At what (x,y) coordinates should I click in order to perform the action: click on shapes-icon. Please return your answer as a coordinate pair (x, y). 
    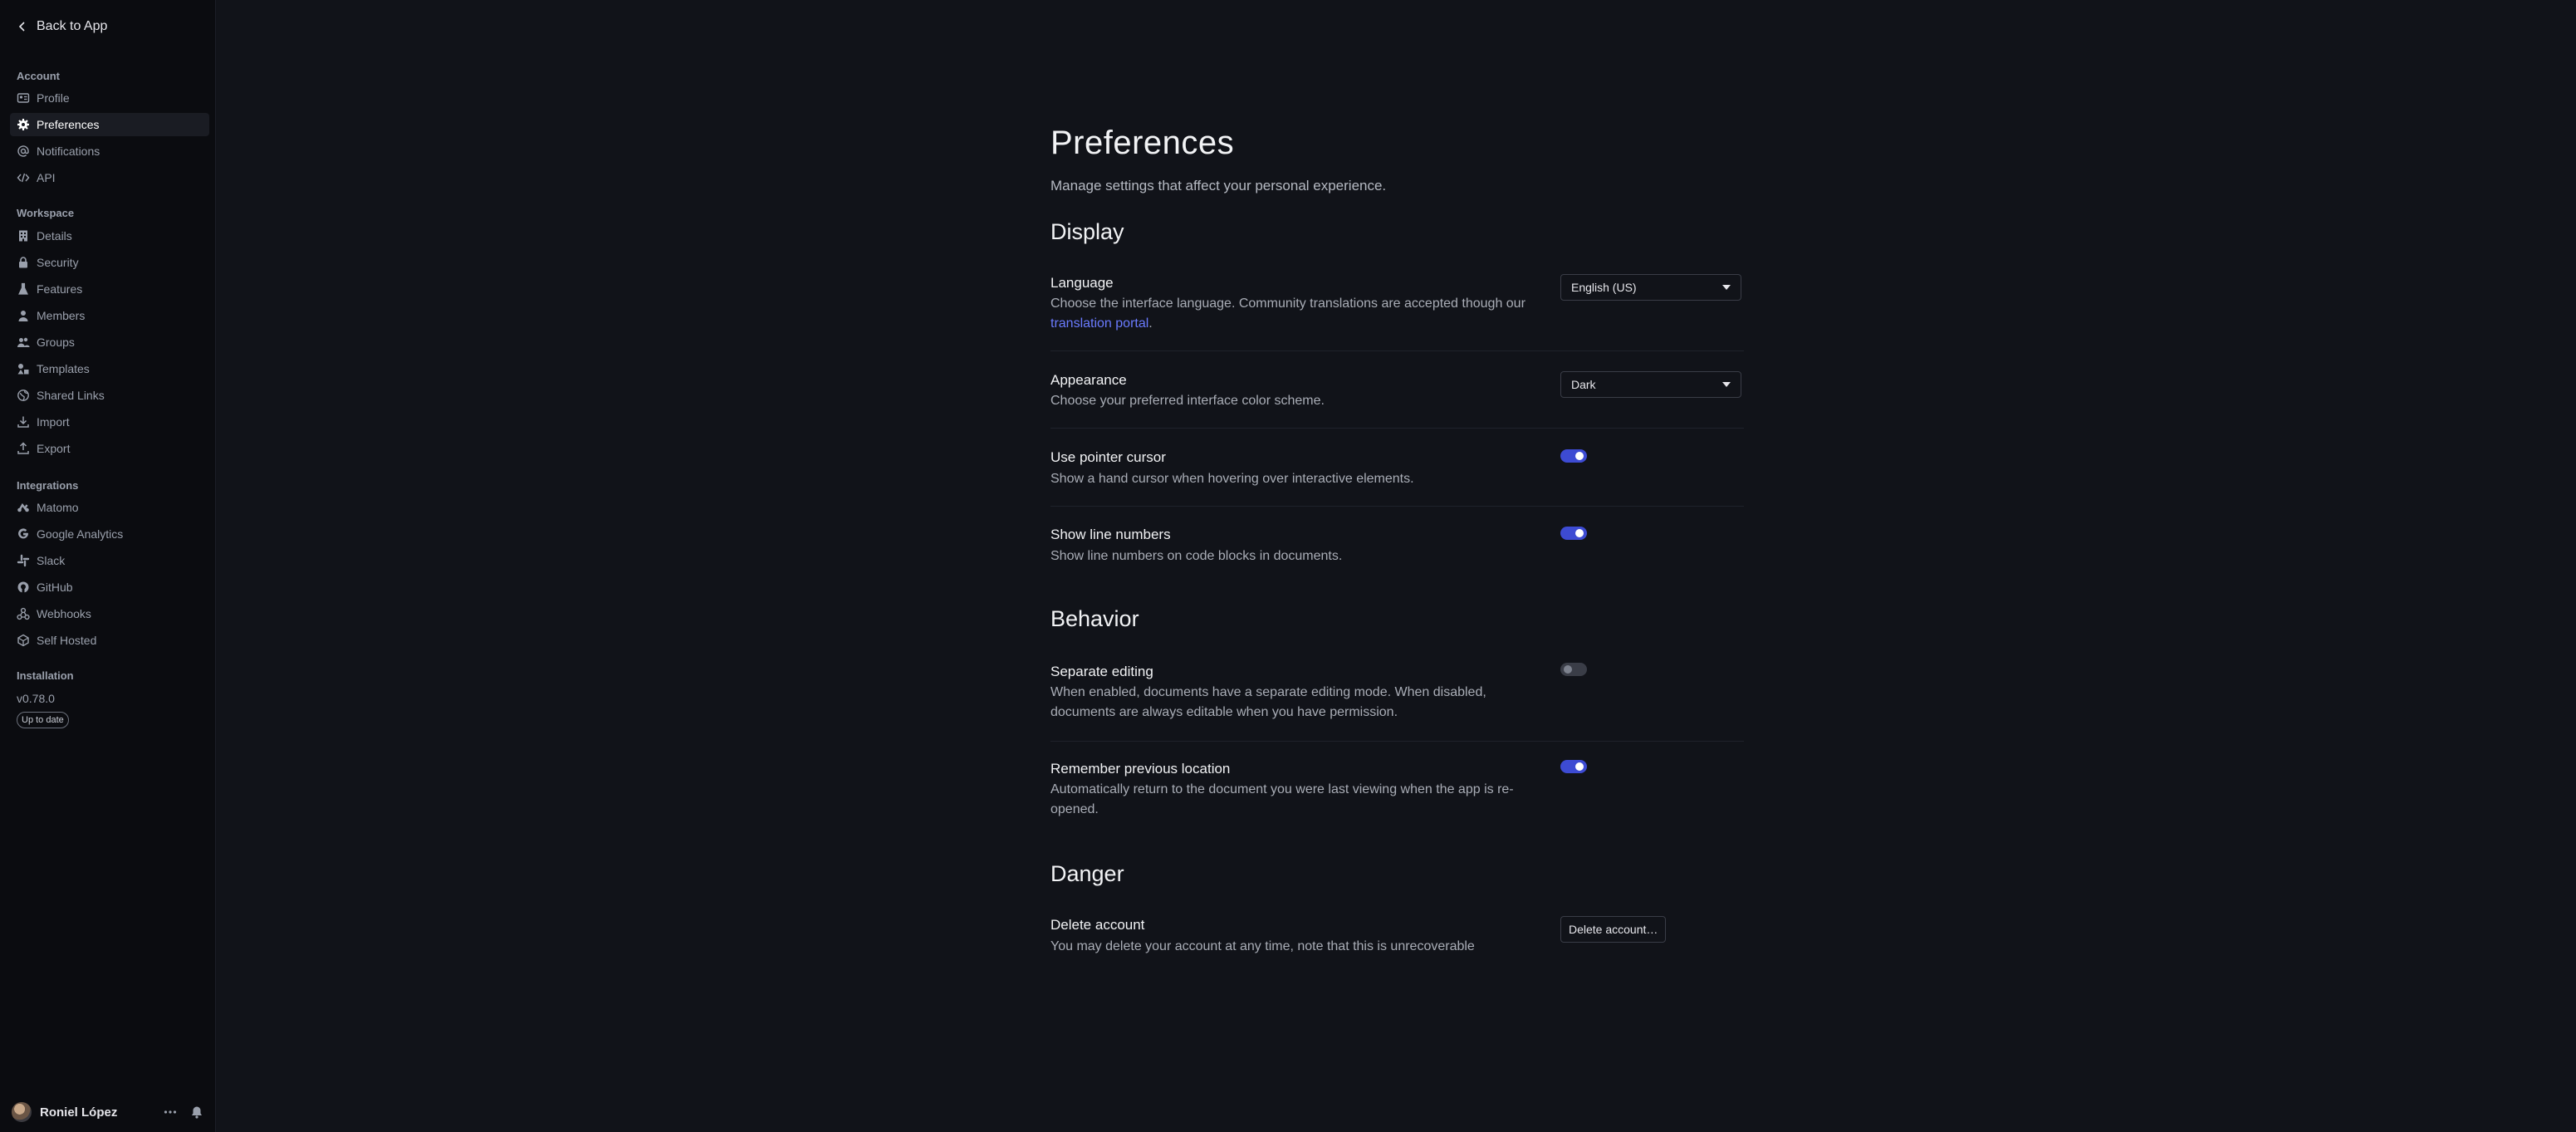
    Looking at the image, I should click on (23, 369).